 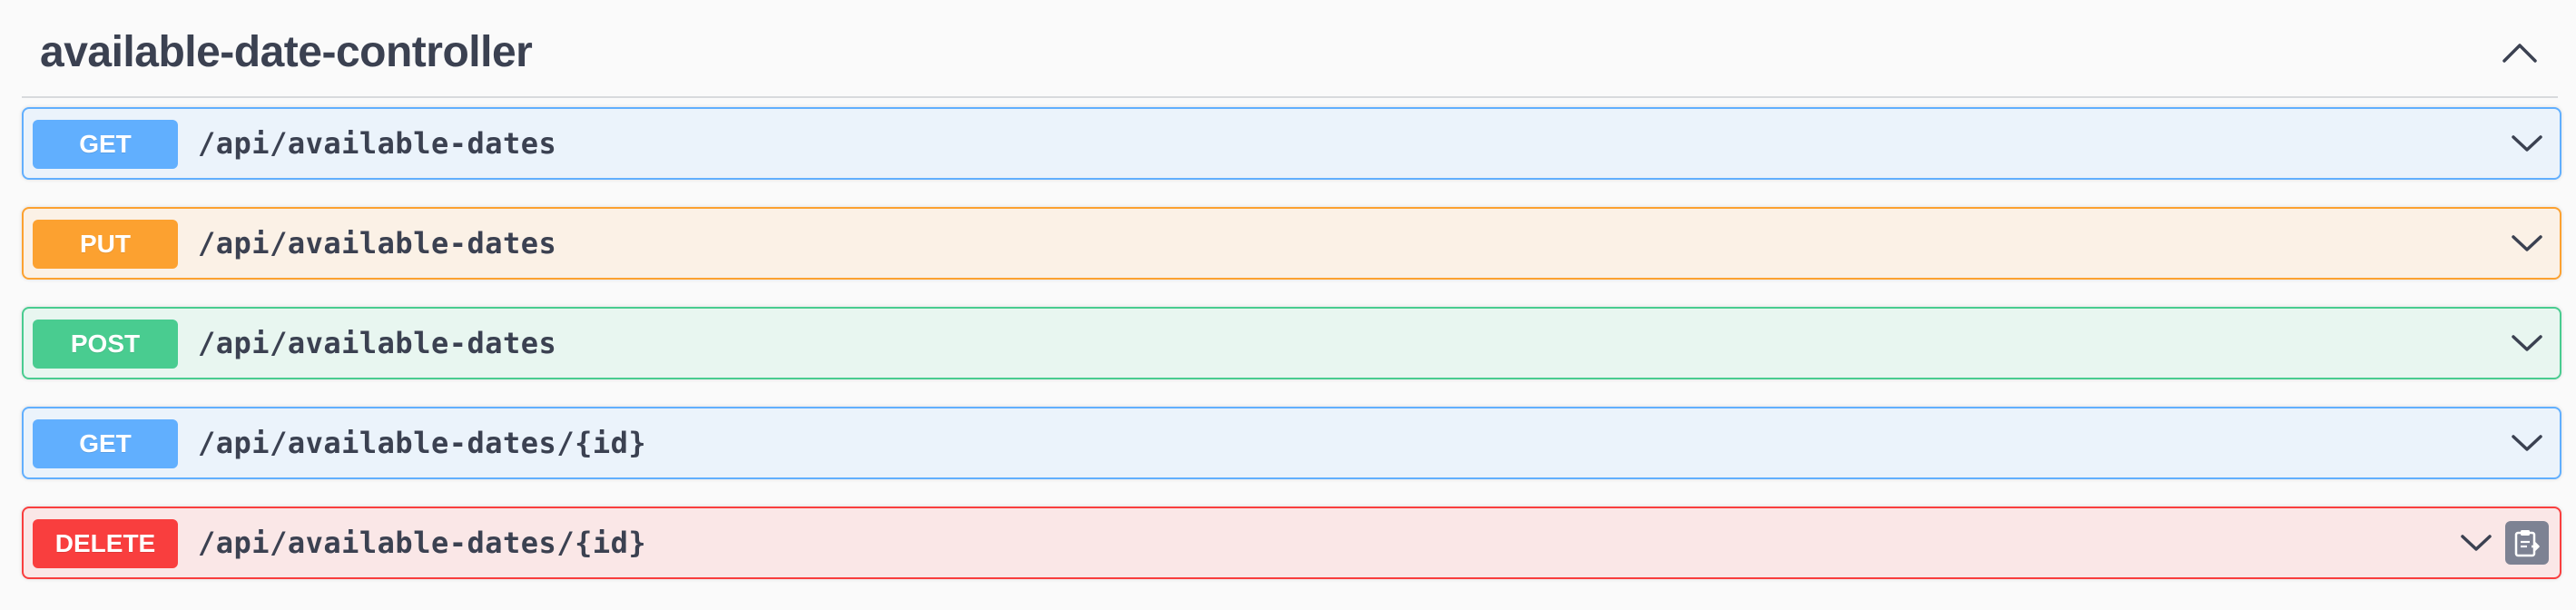 What do you see at coordinates (105, 345) in the screenshot?
I see `method-badge: POST` at bounding box center [105, 345].